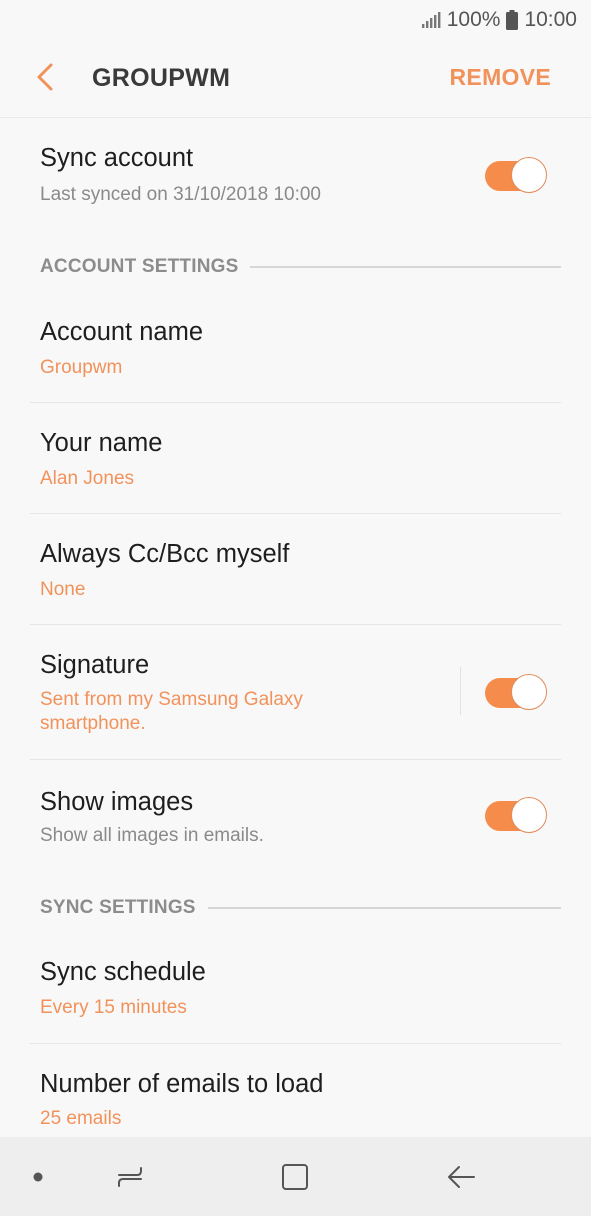 The height and width of the screenshot is (1216, 591). Describe the element at coordinates (431, 20) in the screenshot. I see `signal-icon` at that location.